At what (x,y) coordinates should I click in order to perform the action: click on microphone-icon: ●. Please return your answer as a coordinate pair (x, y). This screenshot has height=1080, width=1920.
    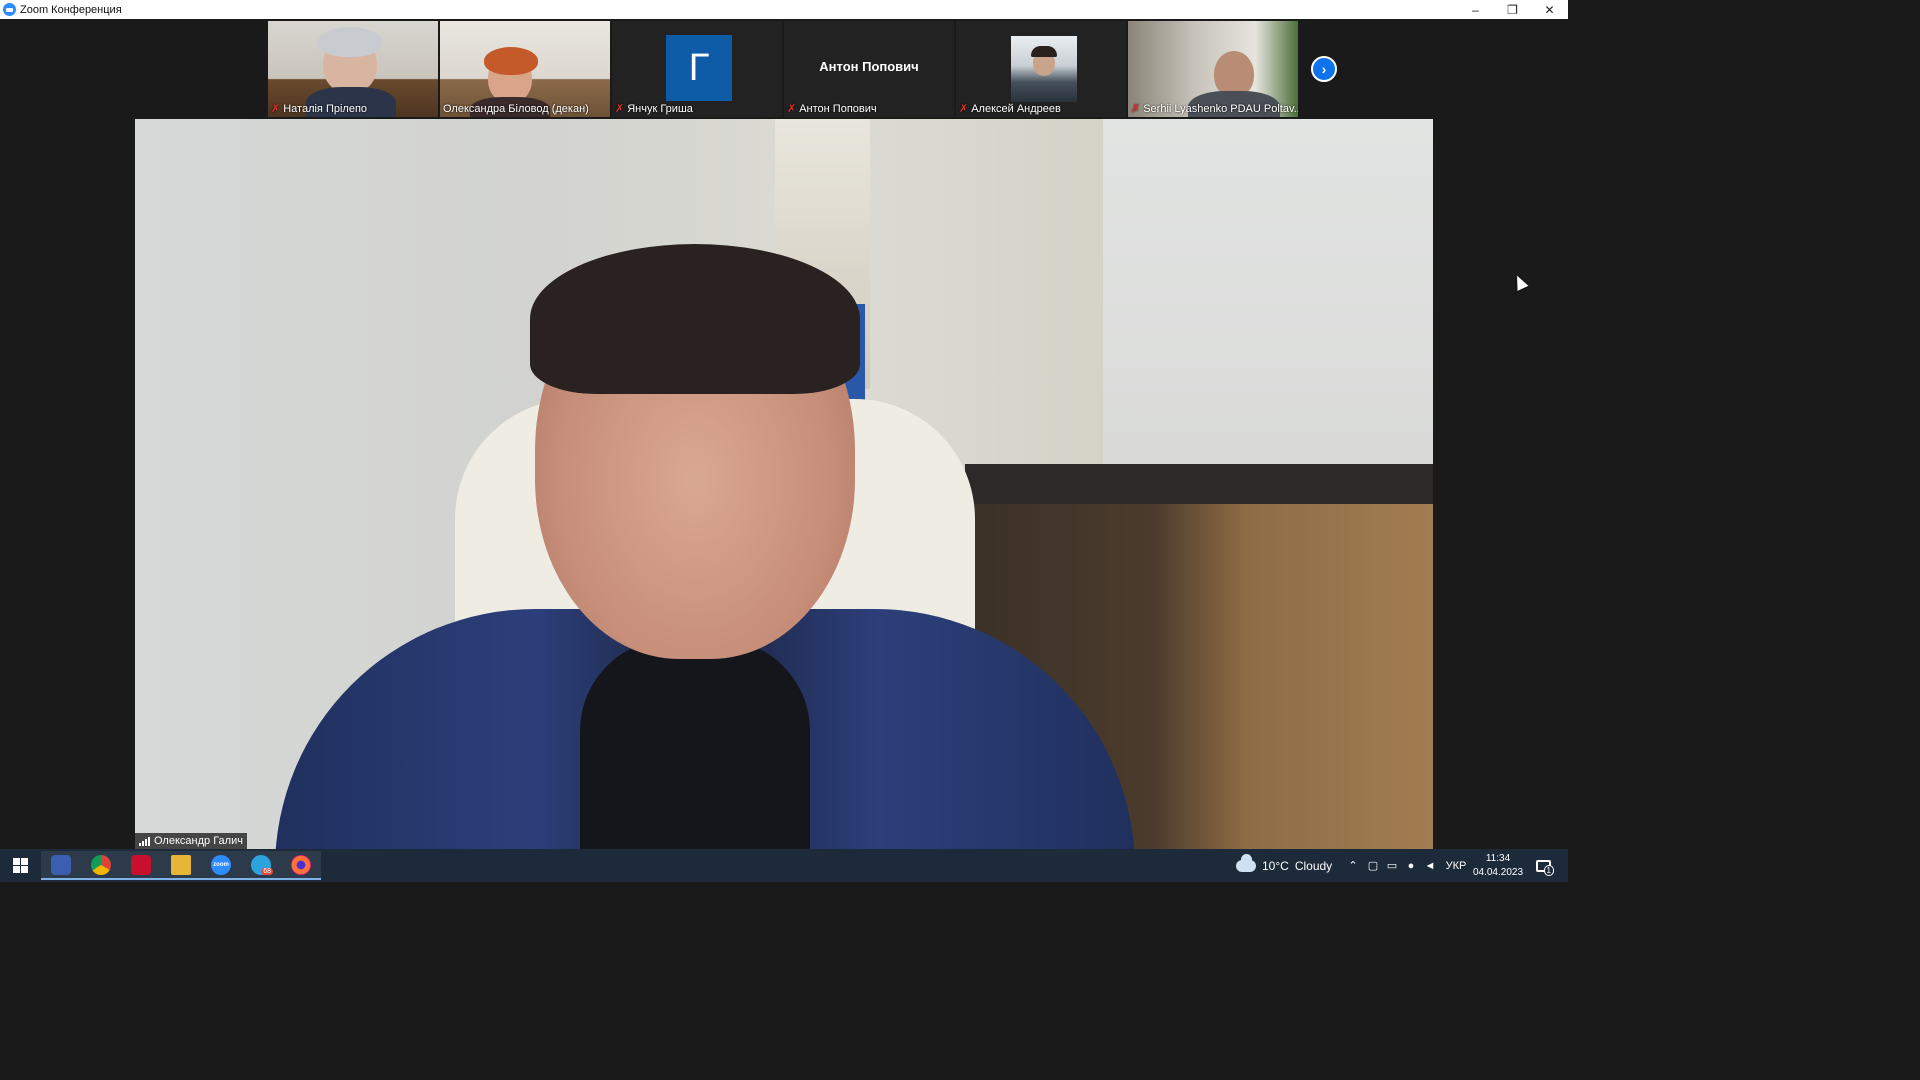
    Looking at the image, I should click on (1411, 865).